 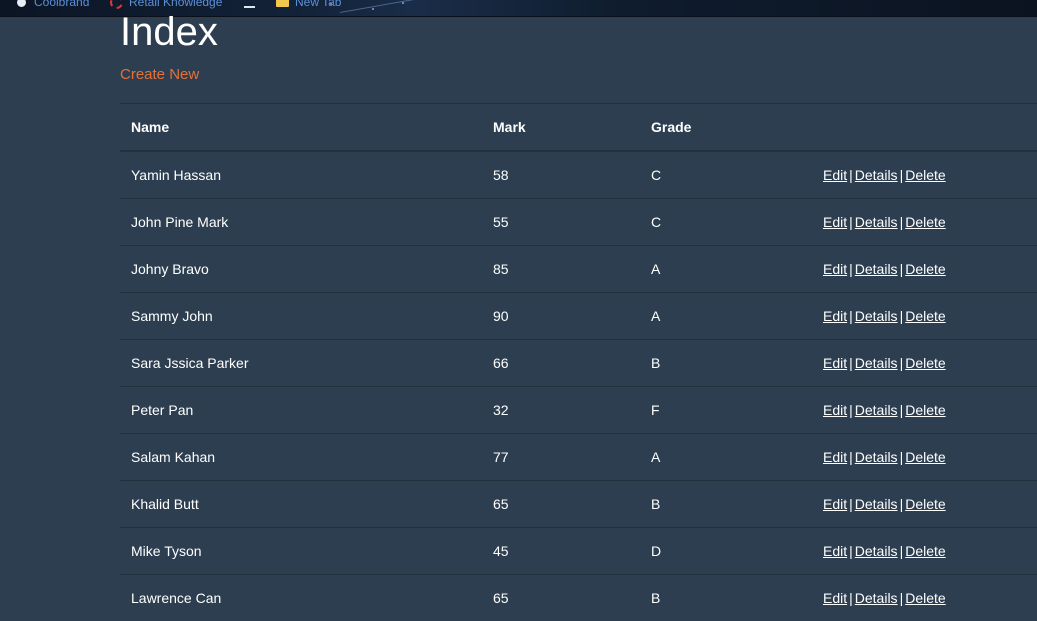 I want to click on cell-mark: 58, so click(x=561, y=175).